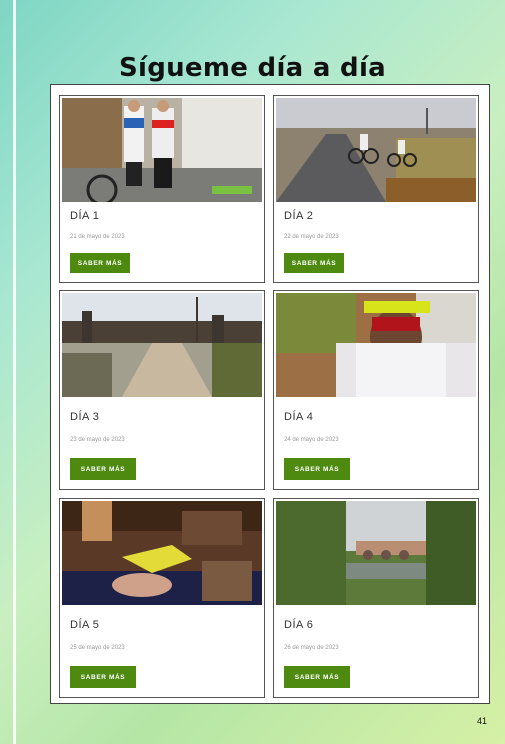  What do you see at coordinates (299, 417) in the screenshot?
I see `day-4-title: DÍA 4` at bounding box center [299, 417].